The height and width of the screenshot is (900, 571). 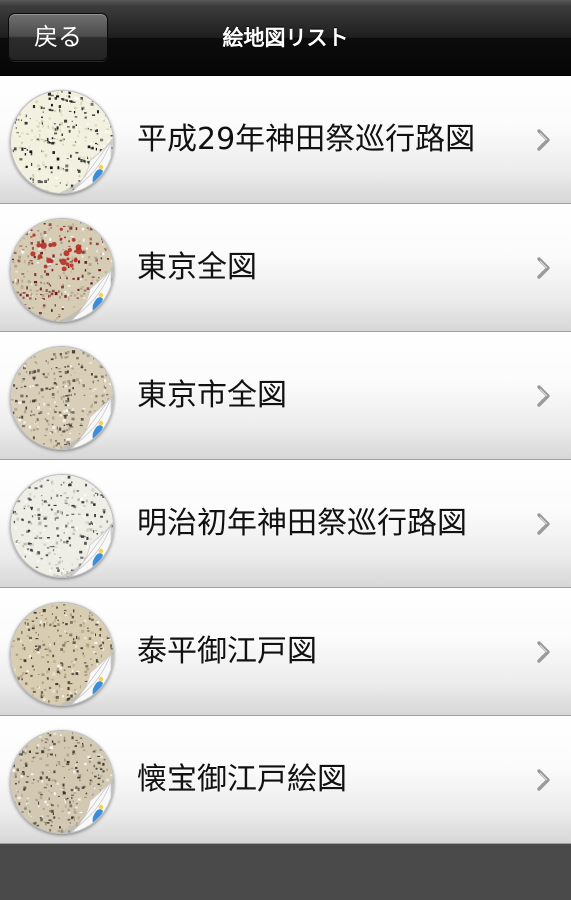 What do you see at coordinates (302, 523) in the screenshot?
I see `list-item-label: 明治初年神田祭巡行路図` at bounding box center [302, 523].